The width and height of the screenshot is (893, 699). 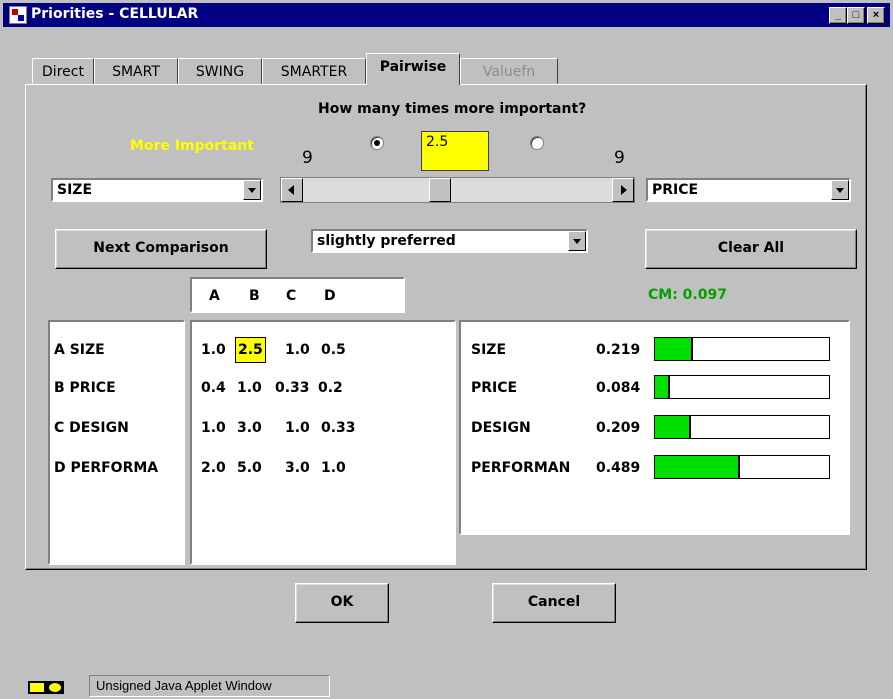 I want to click on right-attribute-value: PRICE, so click(x=675, y=190).